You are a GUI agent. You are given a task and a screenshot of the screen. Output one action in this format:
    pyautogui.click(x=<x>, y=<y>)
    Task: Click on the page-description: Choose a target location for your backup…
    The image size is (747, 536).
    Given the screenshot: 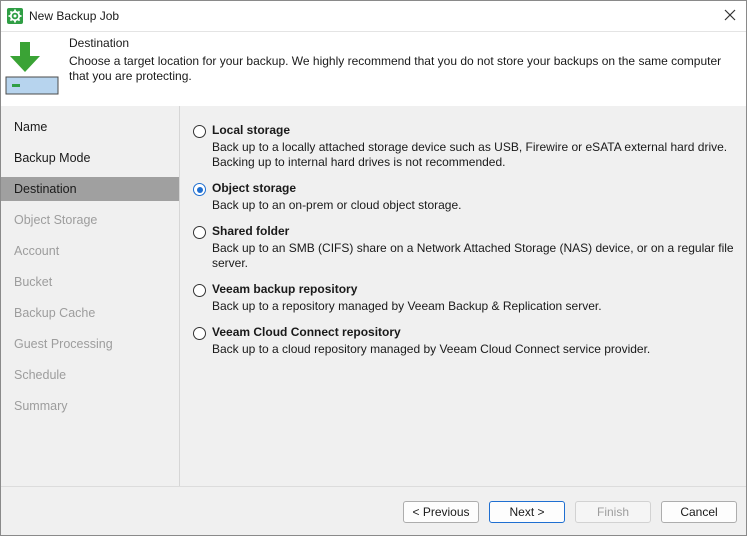 What is the action you would take?
    pyautogui.click(x=395, y=68)
    